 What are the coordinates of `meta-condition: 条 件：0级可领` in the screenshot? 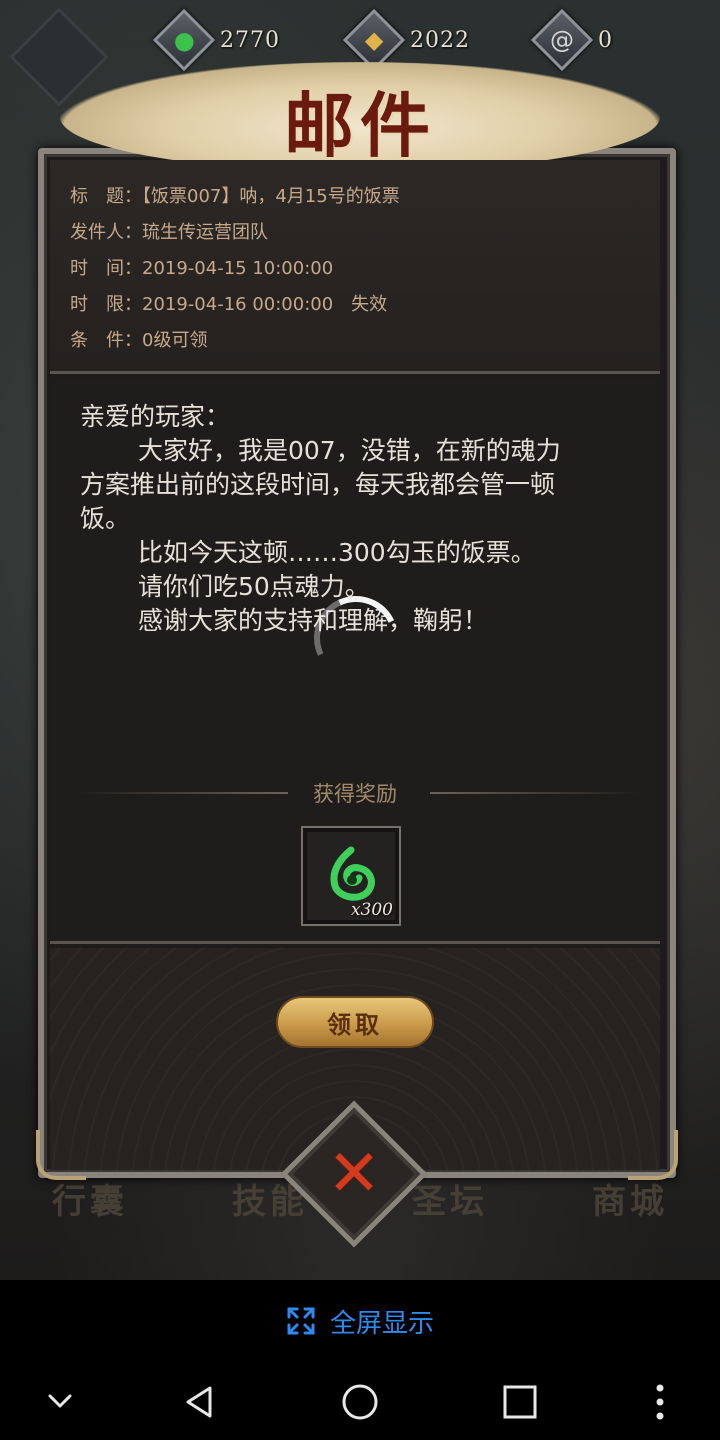 It's located at (138, 339).